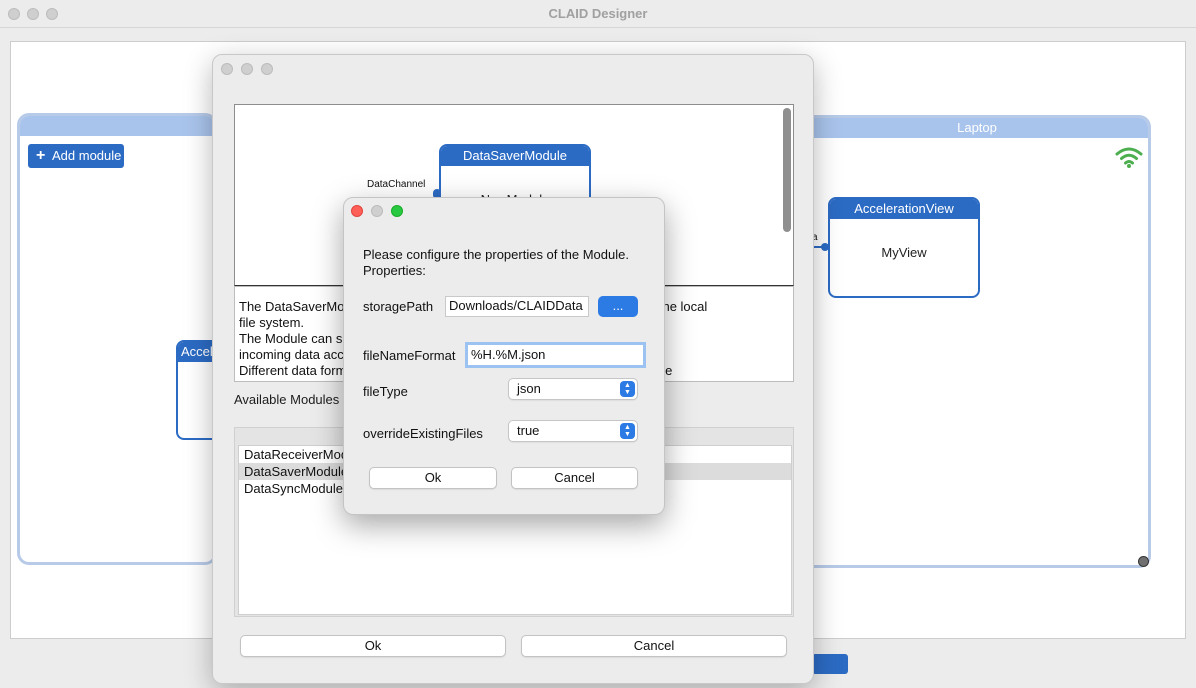  I want to click on file-type-select: json ▲ ▼, so click(573, 389).